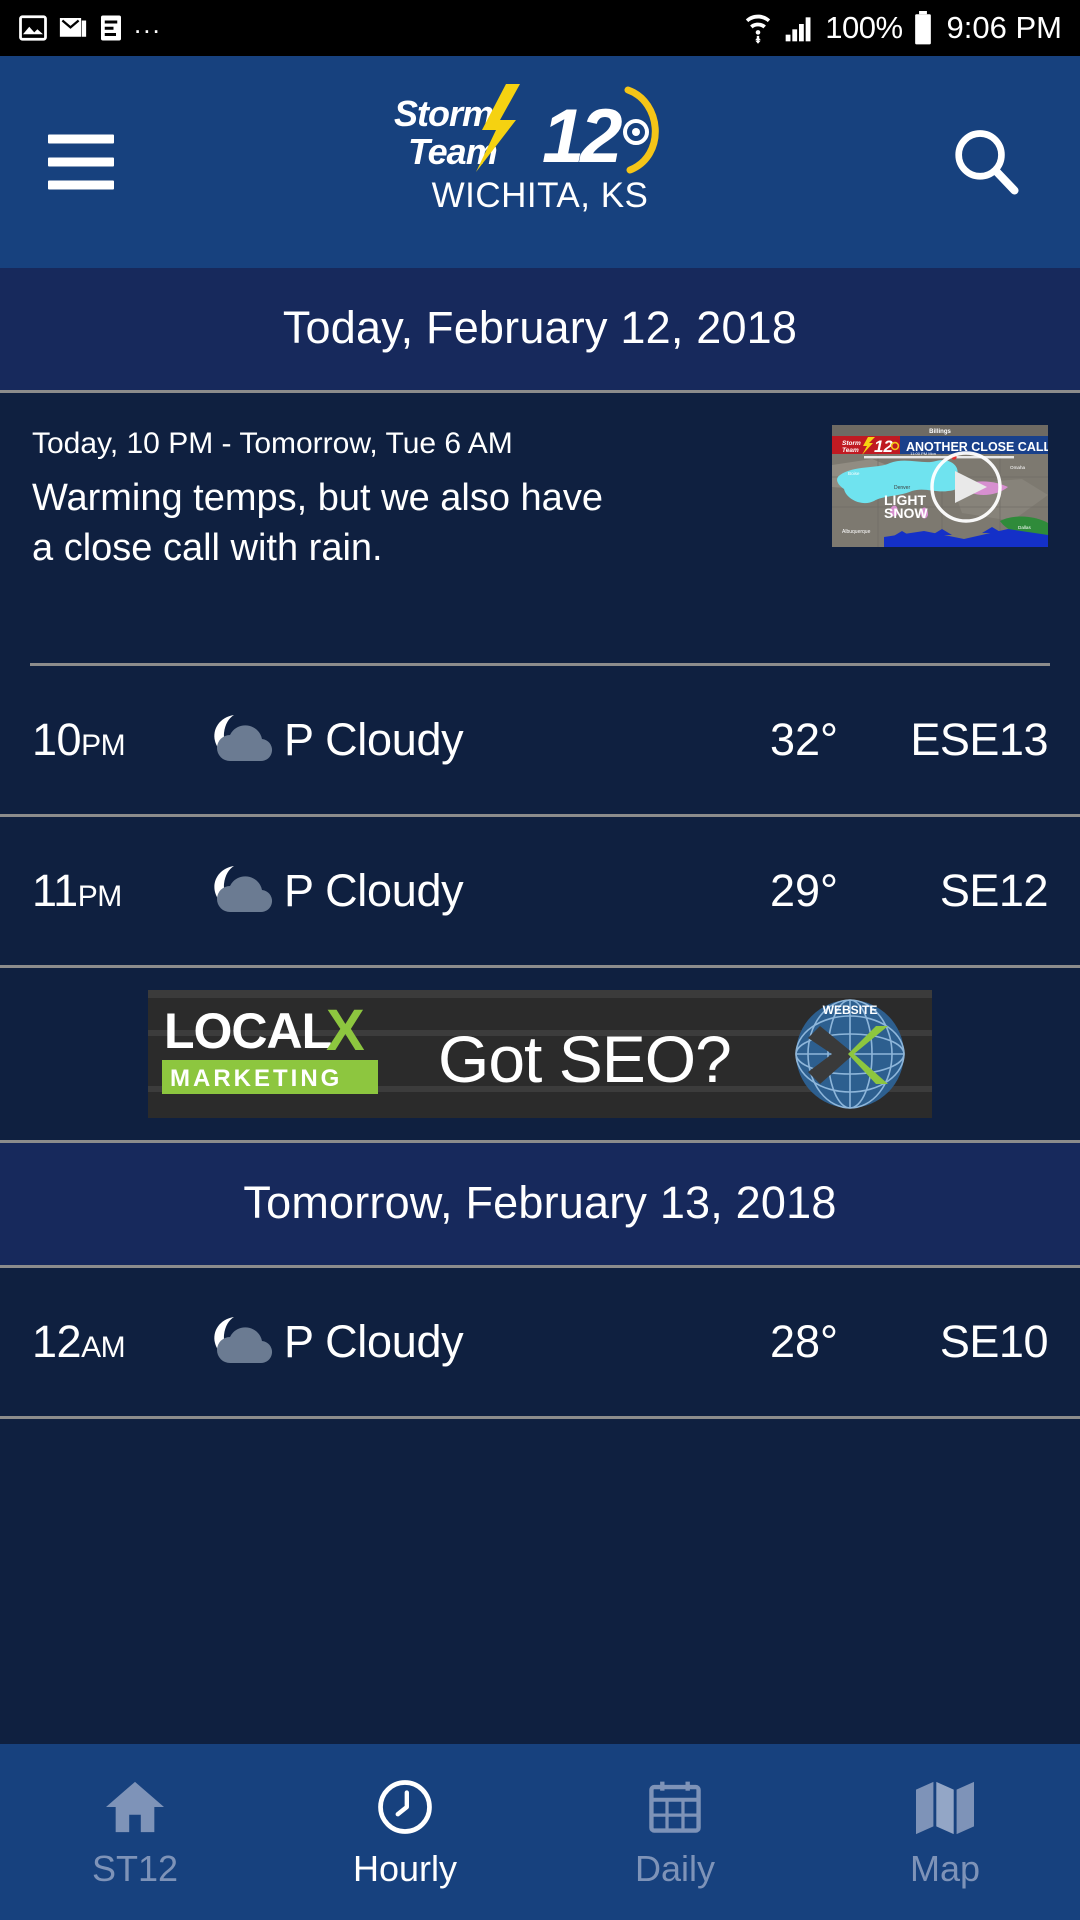 Image resolution: width=1080 pixels, height=1920 pixels. Describe the element at coordinates (850, 1010) in the screenshot. I see `svg-text: WEBSITE` at that location.